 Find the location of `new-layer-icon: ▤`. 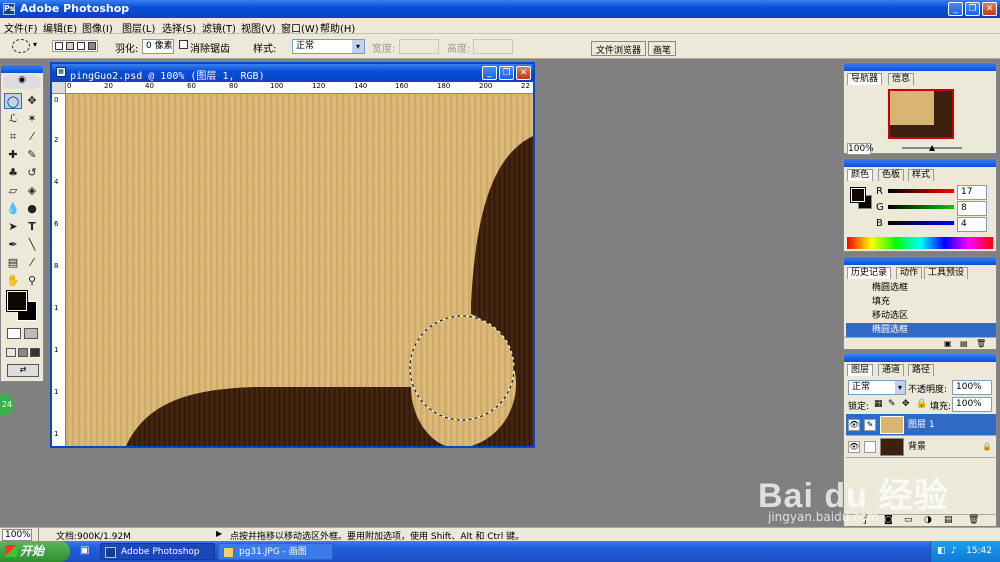

new-layer-icon: ▤ is located at coordinates (948, 520).